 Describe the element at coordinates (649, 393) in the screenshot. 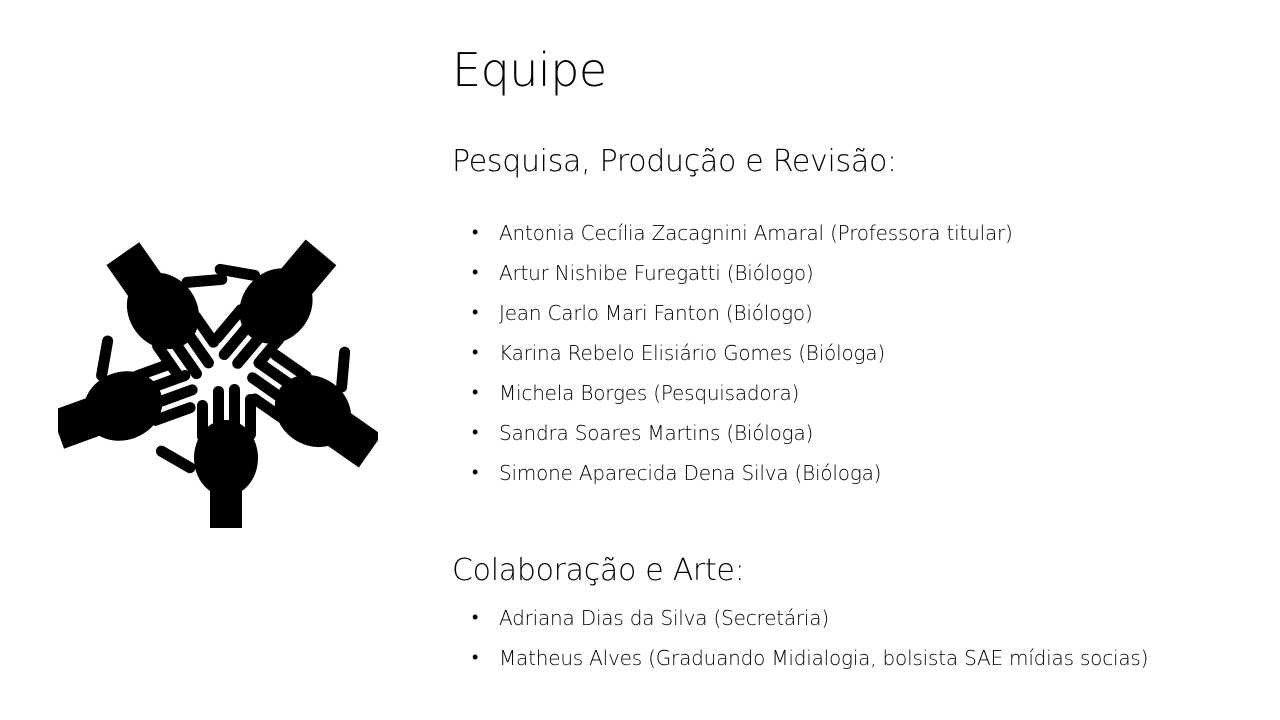

I see `member-name: Michela Borges (Pesquisadora)` at that location.